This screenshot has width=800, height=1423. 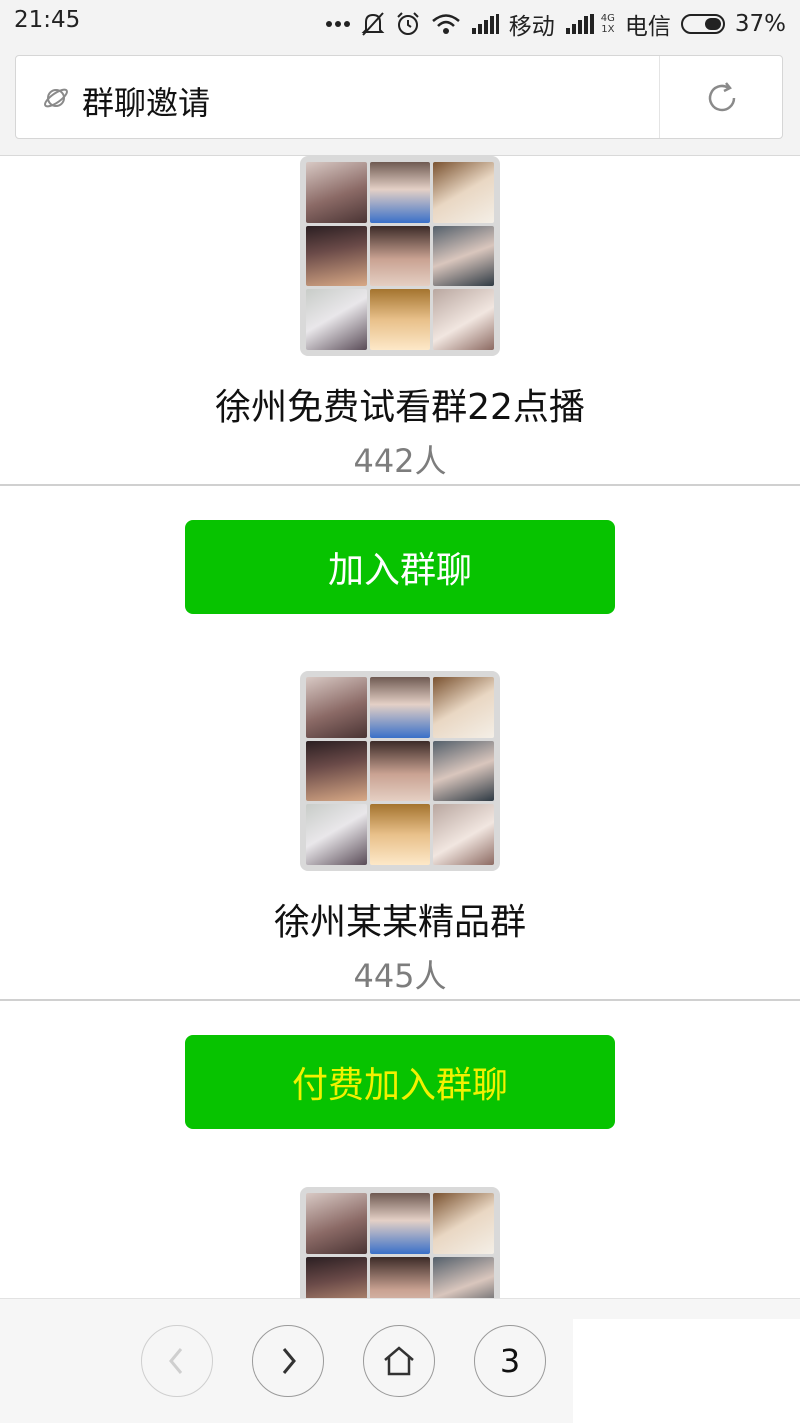 I want to click on planet-icon, so click(x=56, y=98).